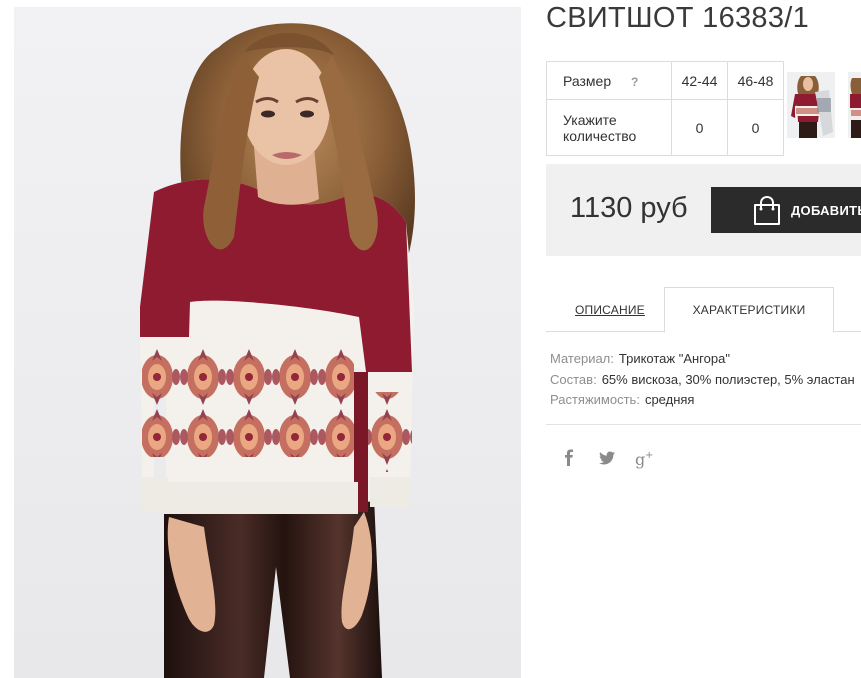  Describe the element at coordinates (826, 210) in the screenshot. I see `add-to-cart-label: ДОБАВИТЬ` at that location.